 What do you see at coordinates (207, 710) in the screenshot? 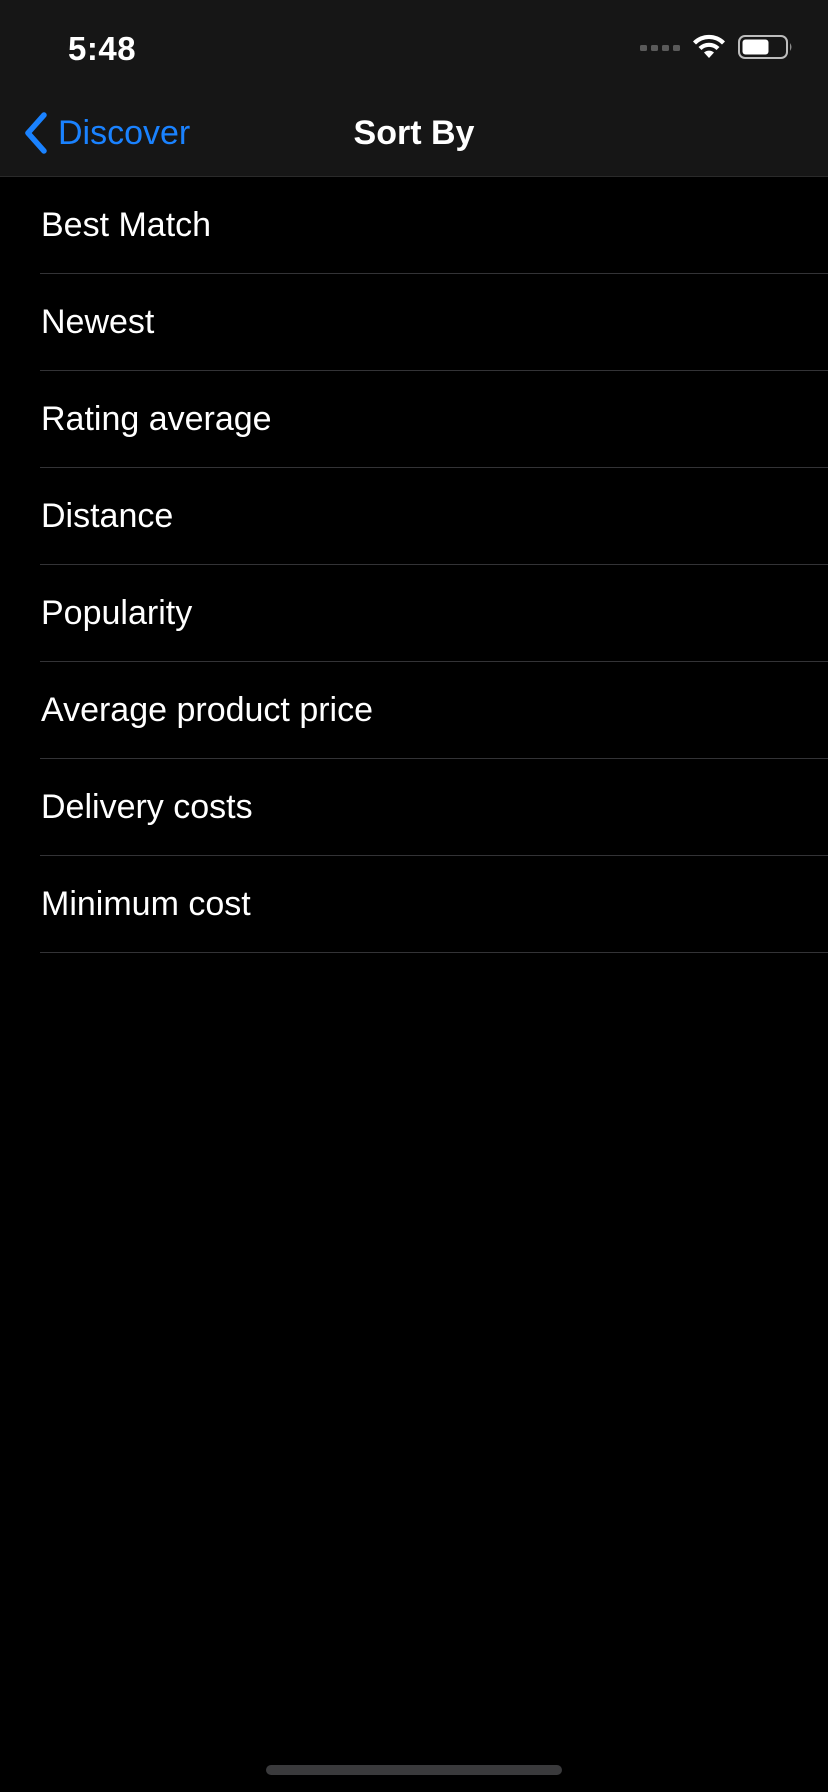
I see `sort-option-label: Average product price` at bounding box center [207, 710].